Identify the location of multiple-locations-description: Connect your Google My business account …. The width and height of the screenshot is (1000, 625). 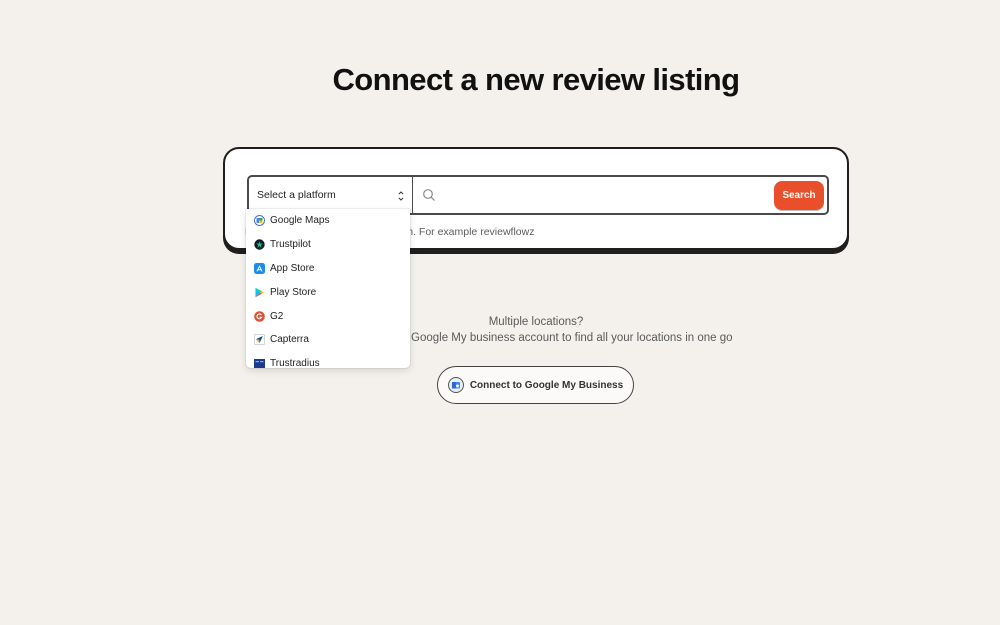
(536, 338).